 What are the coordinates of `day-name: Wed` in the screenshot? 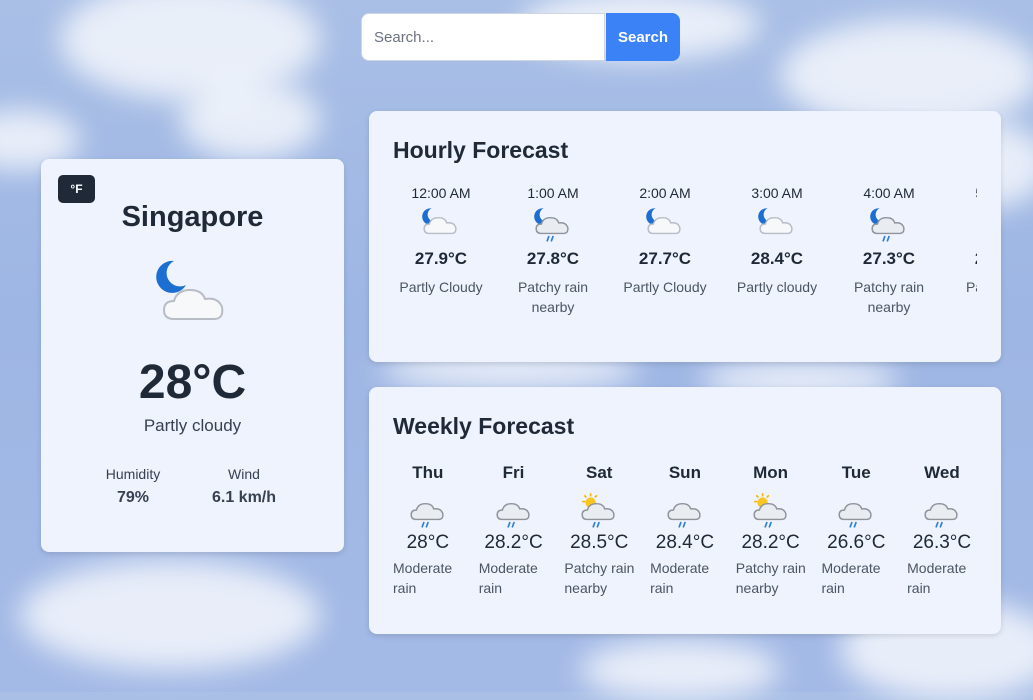 It's located at (942, 472).